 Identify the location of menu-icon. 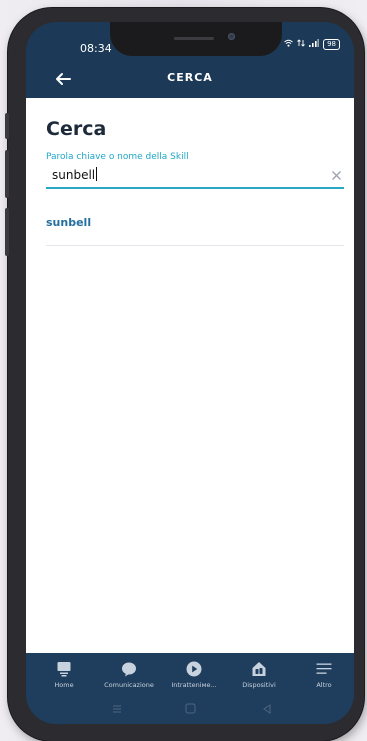
(324, 668).